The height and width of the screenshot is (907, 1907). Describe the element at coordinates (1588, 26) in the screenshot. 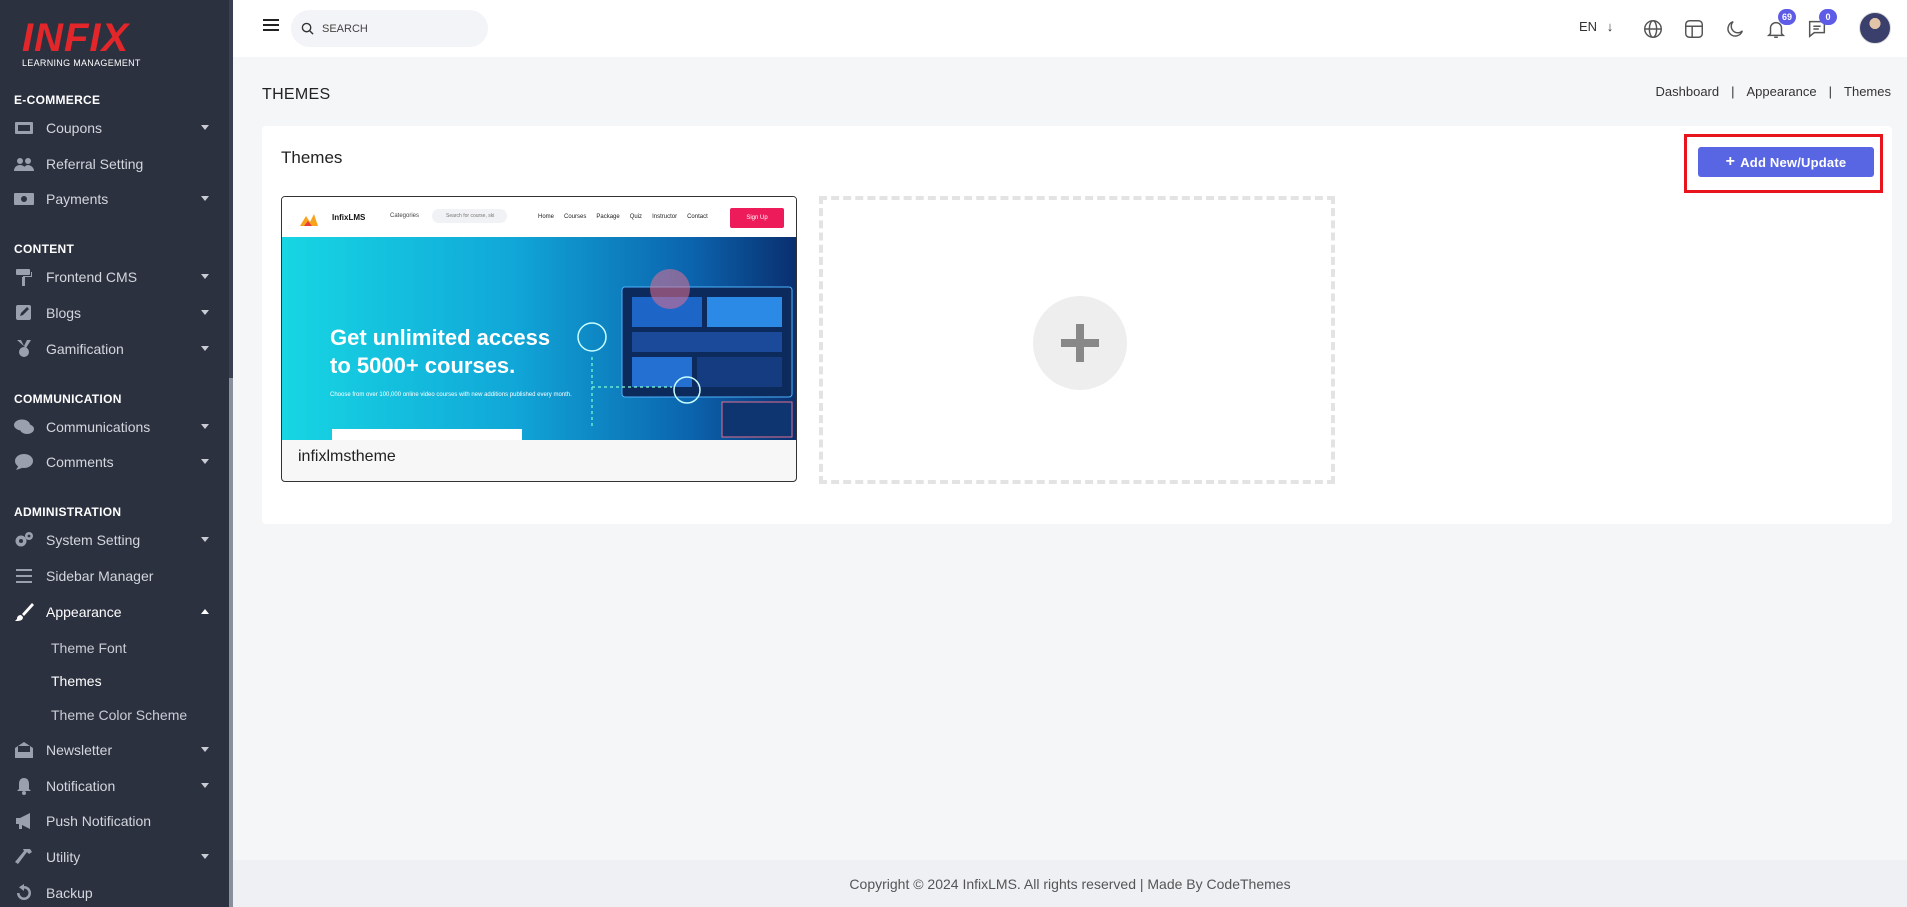

I see `language-code: EN` at that location.